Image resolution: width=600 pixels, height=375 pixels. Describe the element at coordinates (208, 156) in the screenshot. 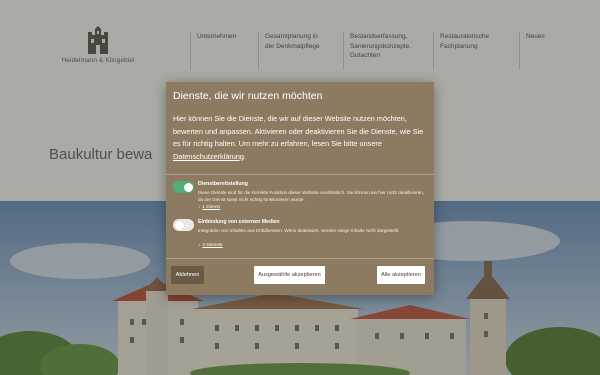

I see `privacy-policy-link: Datenschutzerklärung` at that location.